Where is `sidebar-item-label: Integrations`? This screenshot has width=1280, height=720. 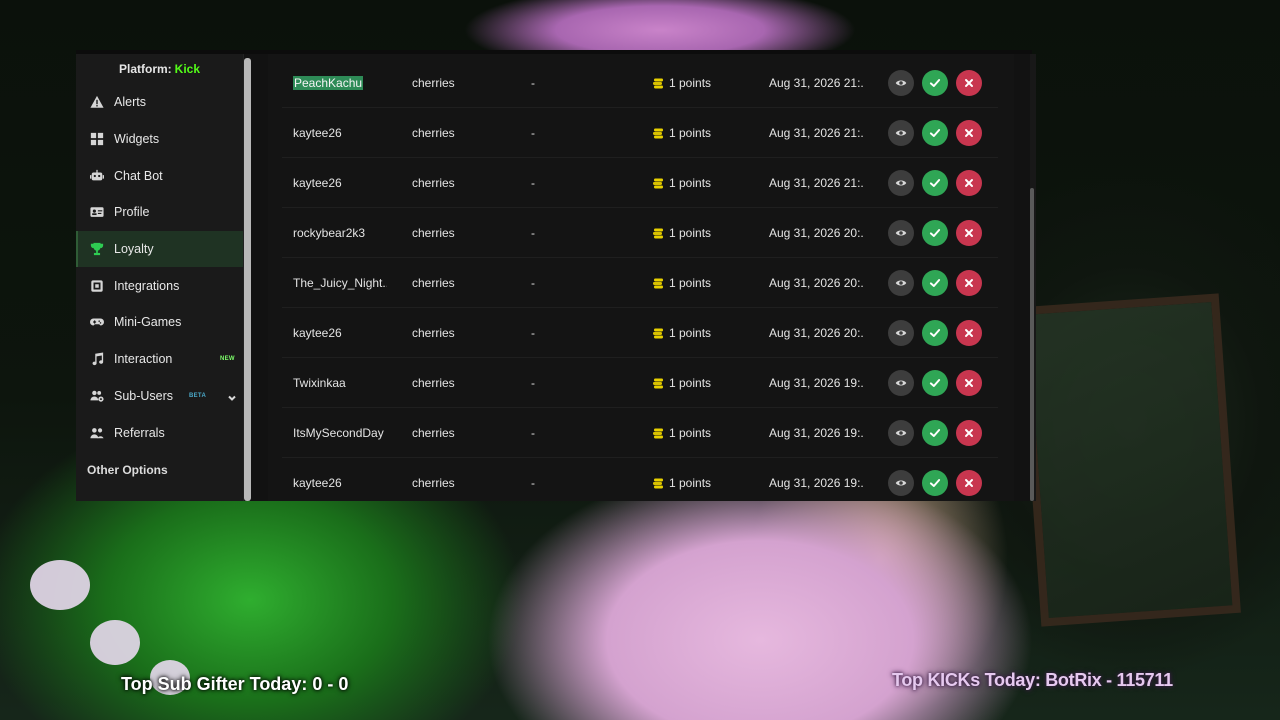
sidebar-item-label: Integrations is located at coordinates (147, 285).